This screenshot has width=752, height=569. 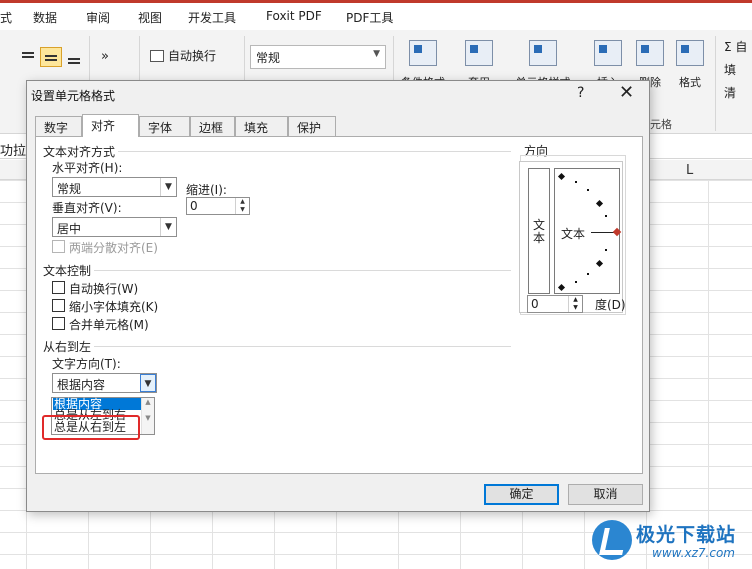 I want to click on delete-cells-icon, so click(x=650, y=53).